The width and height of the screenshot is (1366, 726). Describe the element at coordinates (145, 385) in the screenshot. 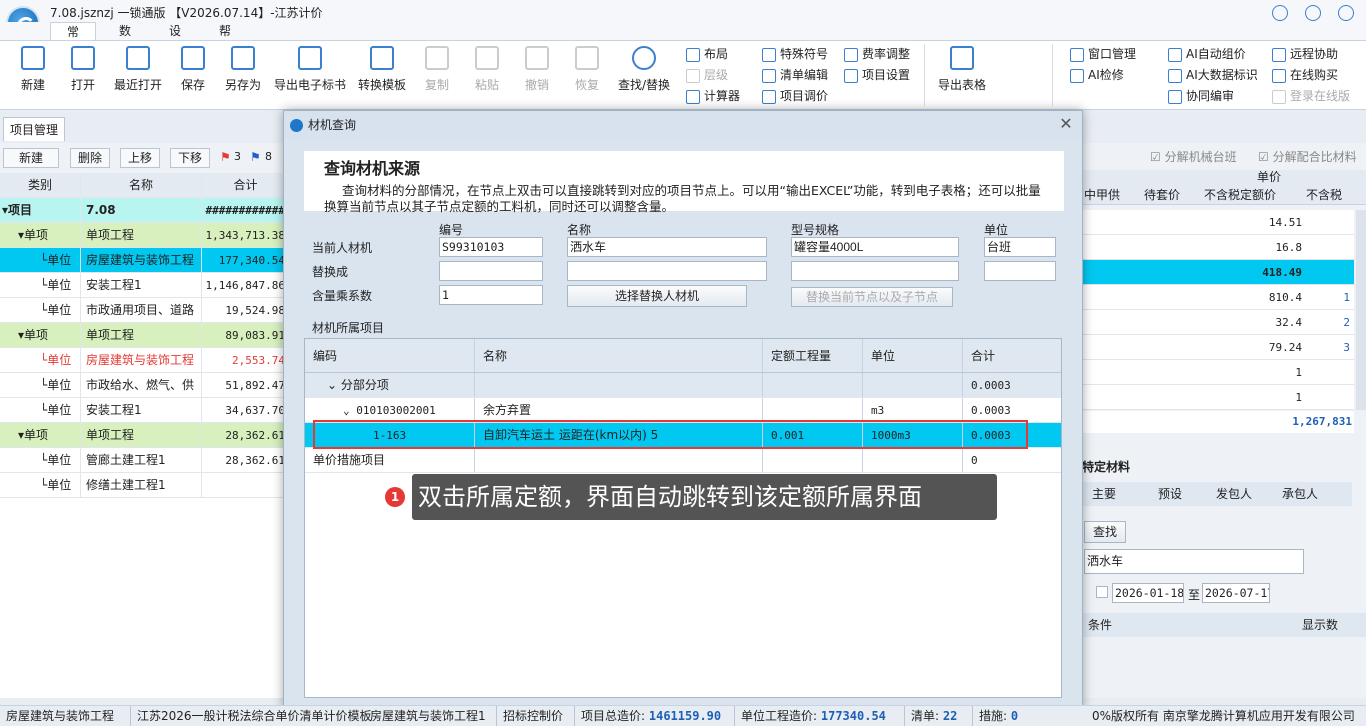

I see `tree-row: └单位 市政给水、燃气、供 51,892.47` at that location.